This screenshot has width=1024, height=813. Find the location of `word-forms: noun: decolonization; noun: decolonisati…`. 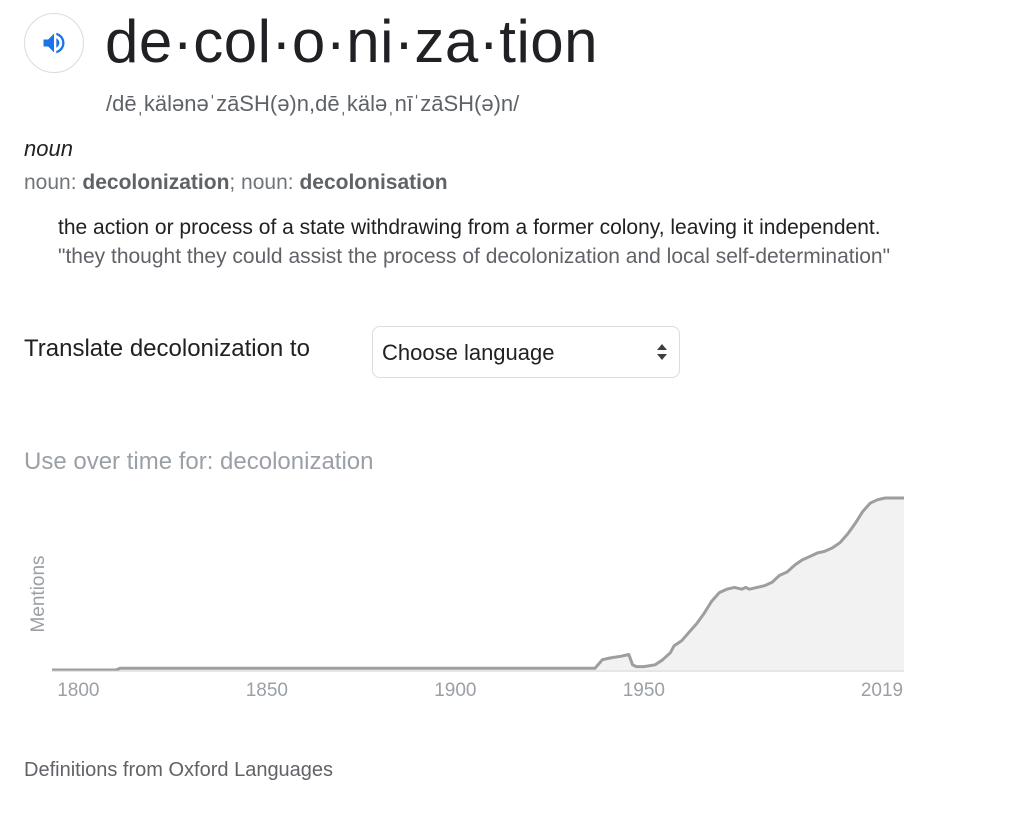

word-forms: noun: decolonization; noun: decolonisati… is located at coordinates (236, 183).